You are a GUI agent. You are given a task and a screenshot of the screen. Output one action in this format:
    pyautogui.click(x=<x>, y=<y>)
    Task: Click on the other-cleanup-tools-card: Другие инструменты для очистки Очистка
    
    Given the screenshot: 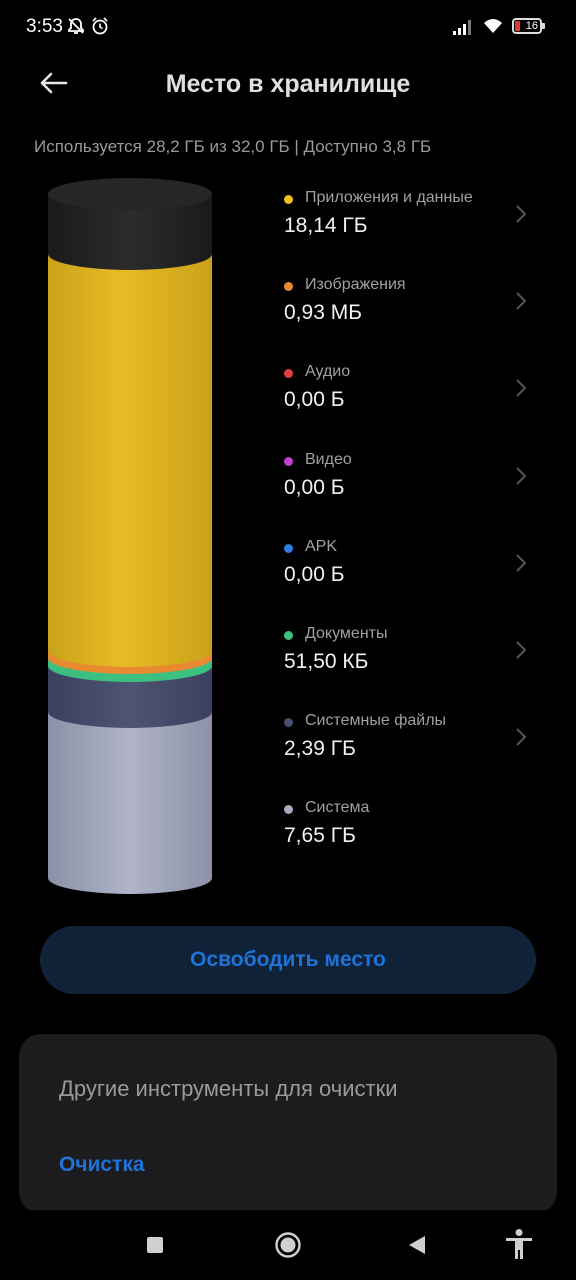 What is the action you would take?
    pyautogui.click(x=288, y=1124)
    